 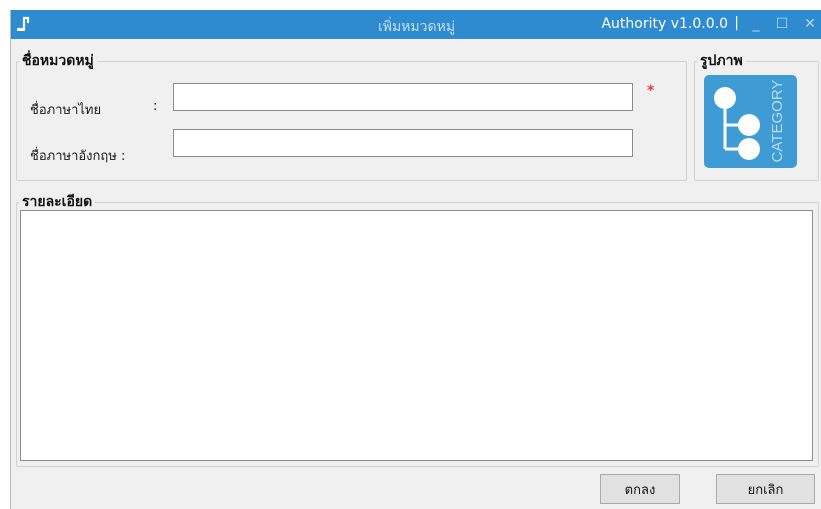 What do you see at coordinates (810, 24) in the screenshot?
I see `close-button: ✕` at bounding box center [810, 24].